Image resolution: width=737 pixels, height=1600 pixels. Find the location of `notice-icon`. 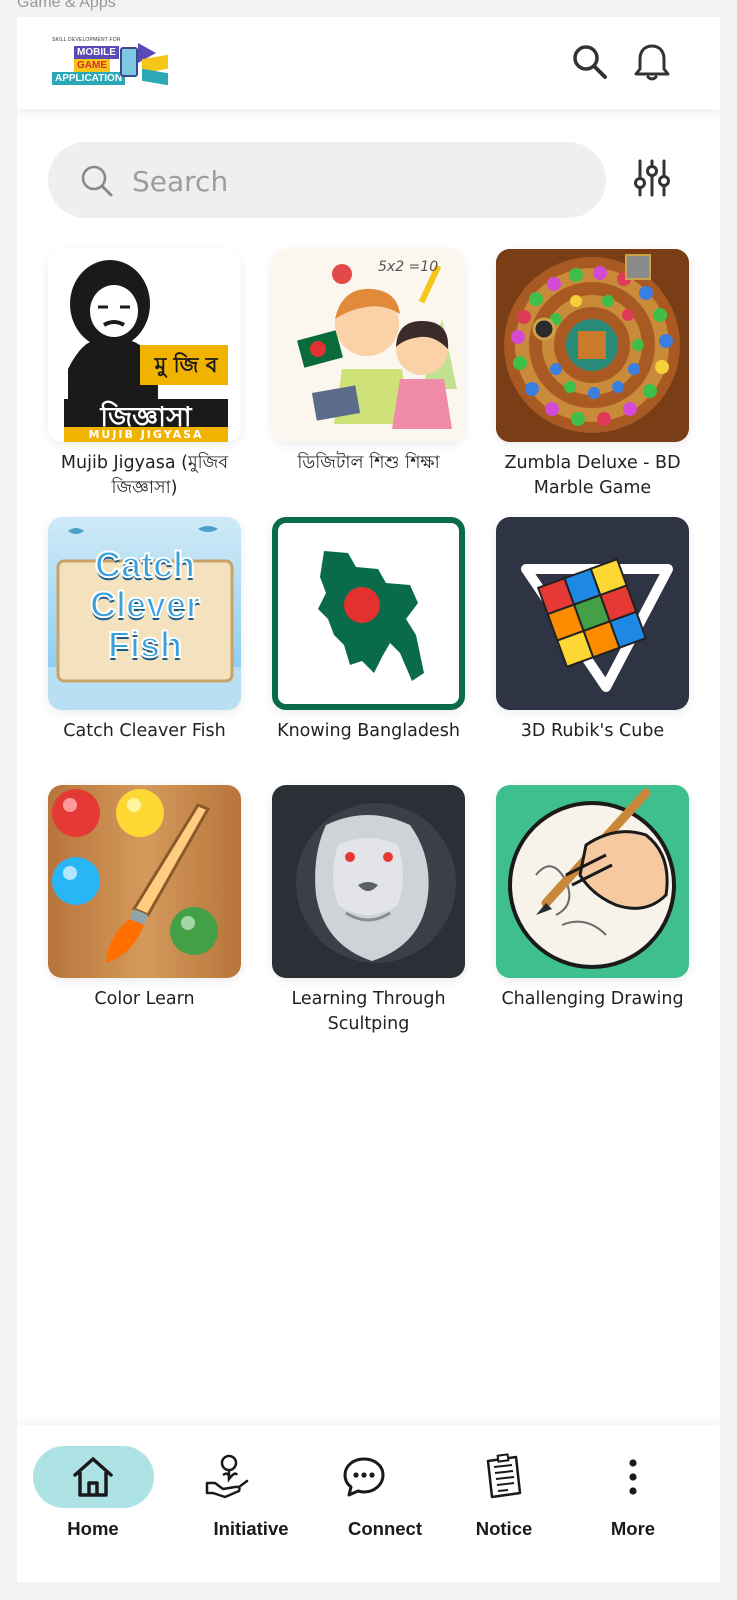

notice-icon is located at coordinates (504, 1476).